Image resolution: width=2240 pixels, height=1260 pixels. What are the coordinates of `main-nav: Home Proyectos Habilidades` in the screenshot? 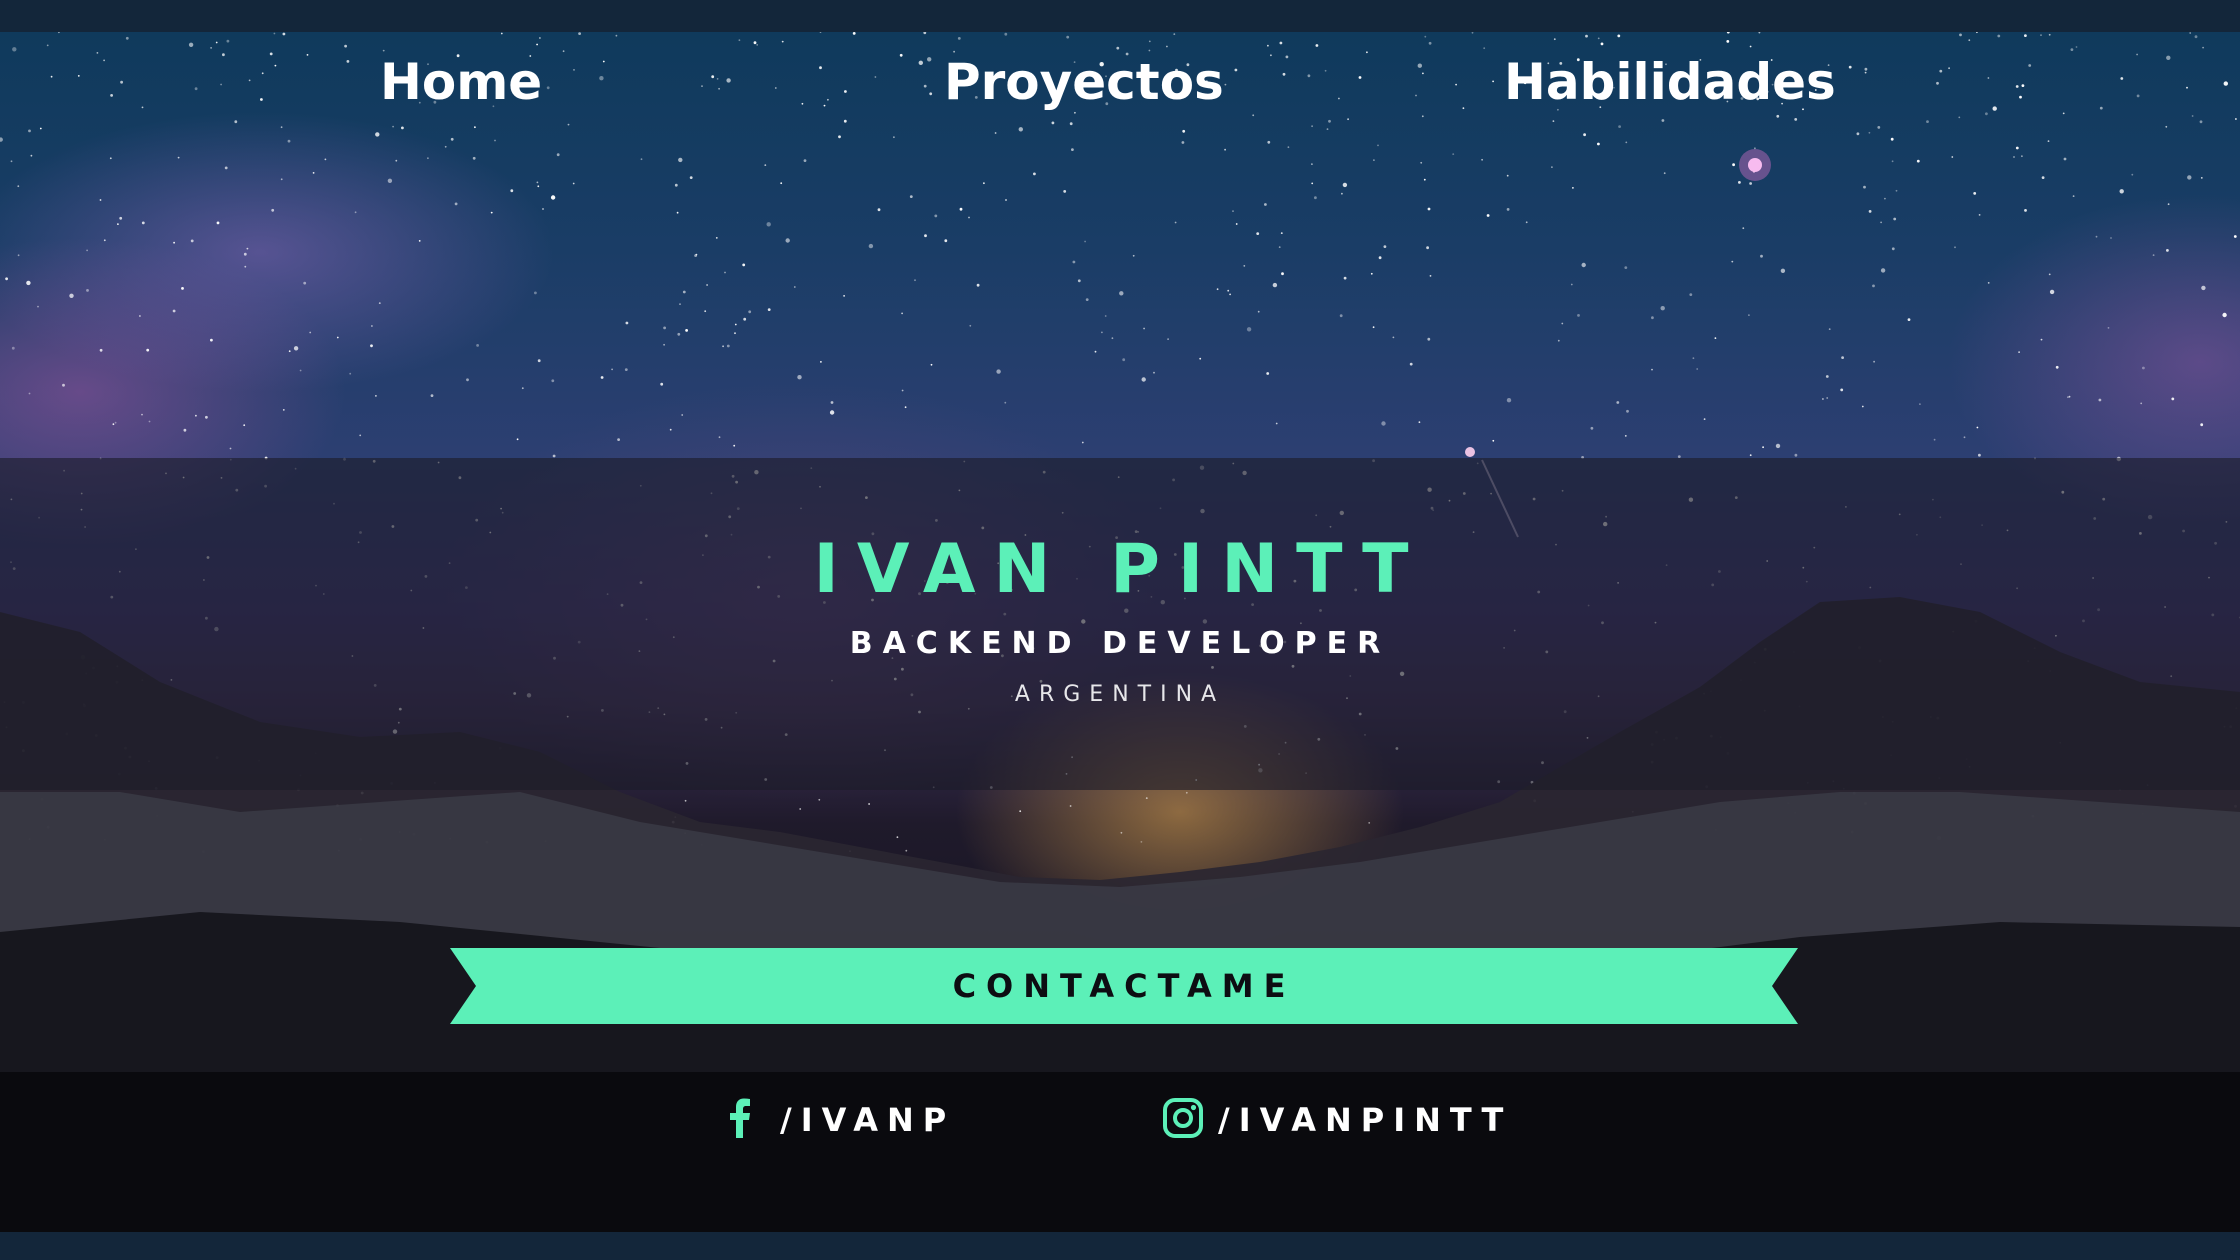 It's located at (1120, 82).